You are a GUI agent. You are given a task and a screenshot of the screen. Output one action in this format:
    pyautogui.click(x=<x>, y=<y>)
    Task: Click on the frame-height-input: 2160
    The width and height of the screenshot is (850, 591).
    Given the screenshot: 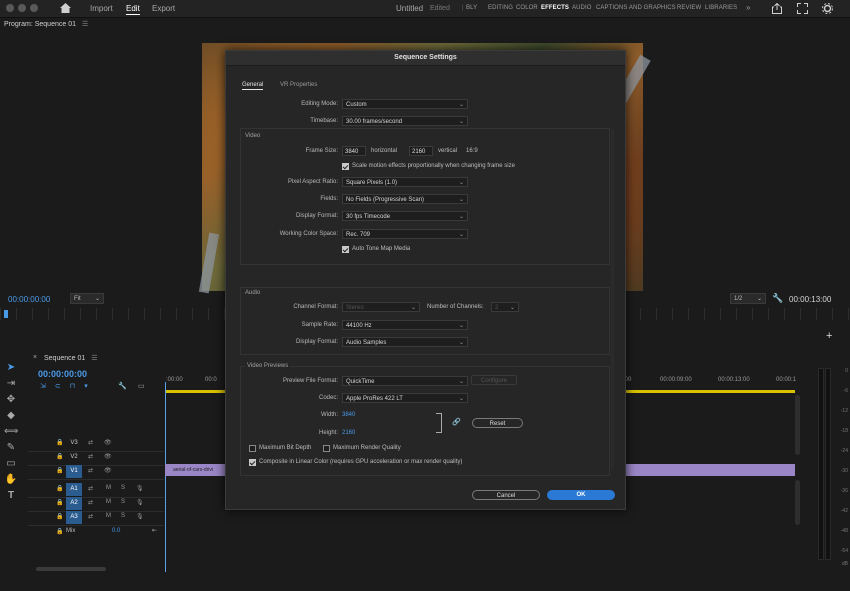 What is the action you would take?
    pyautogui.click(x=421, y=151)
    